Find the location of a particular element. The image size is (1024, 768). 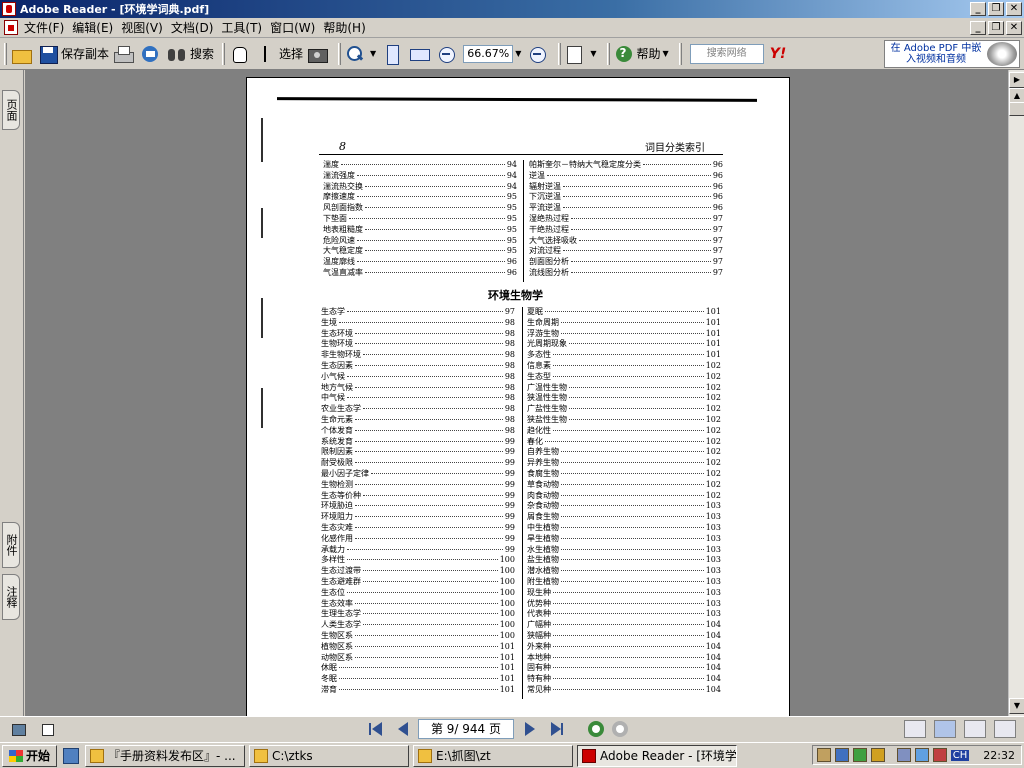

go-forward-button is located at coordinates (620, 729).